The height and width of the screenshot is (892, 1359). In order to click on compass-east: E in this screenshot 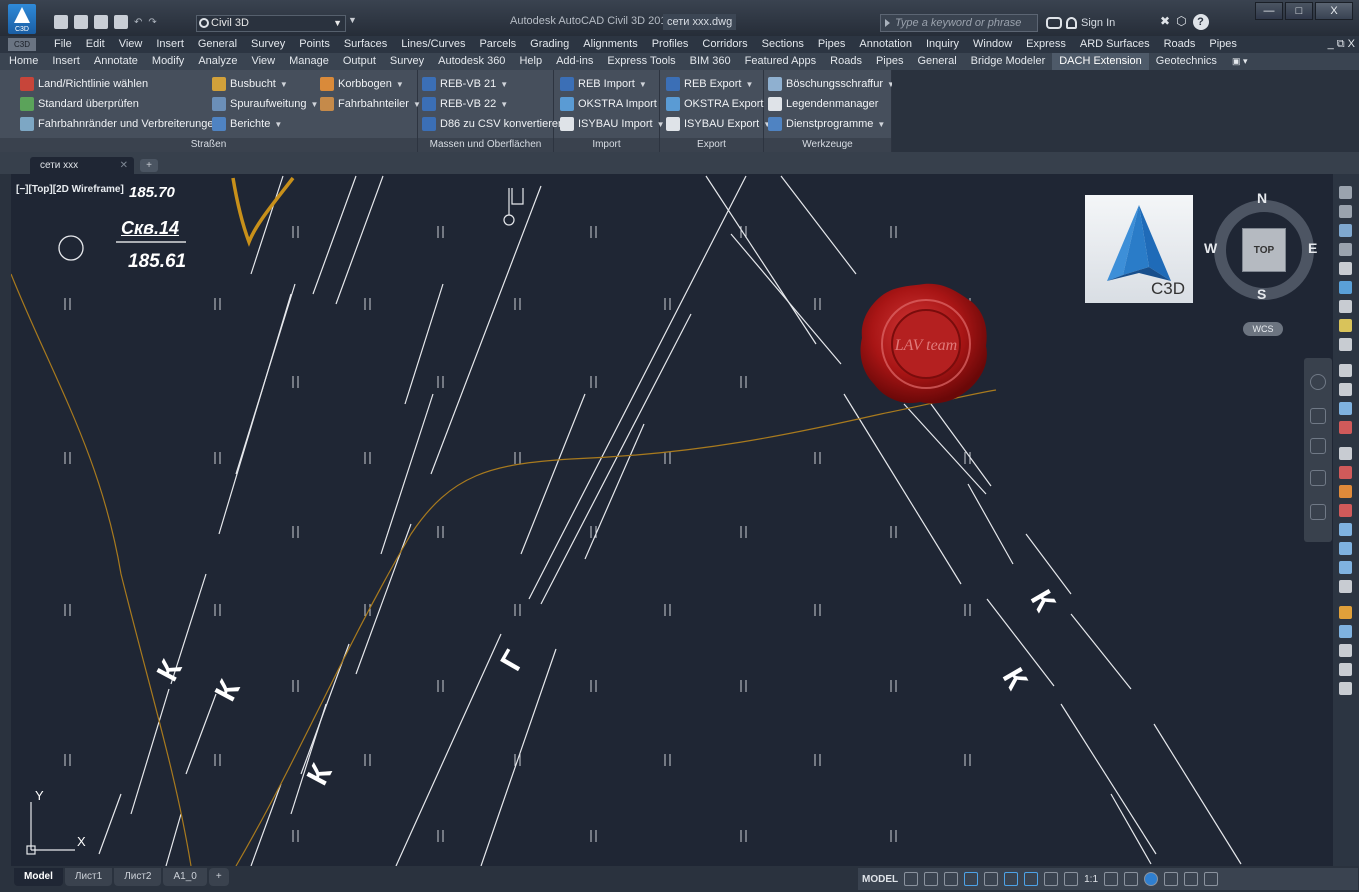, I will do `click(1312, 248)`.